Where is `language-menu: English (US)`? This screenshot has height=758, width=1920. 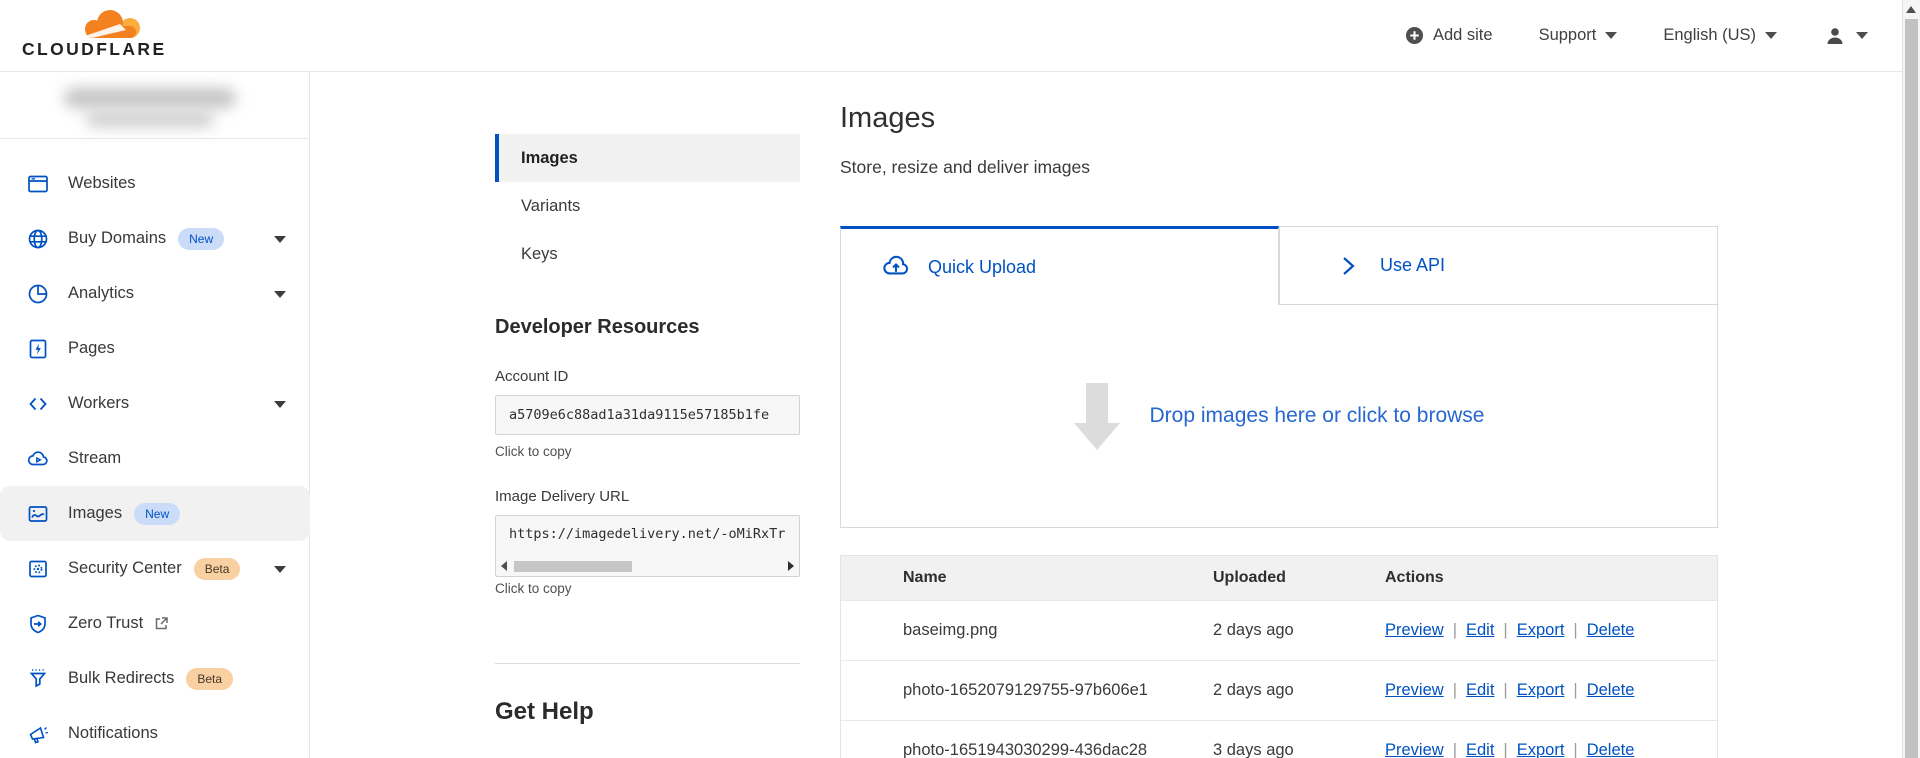
language-menu: English (US) is located at coordinates (1720, 35).